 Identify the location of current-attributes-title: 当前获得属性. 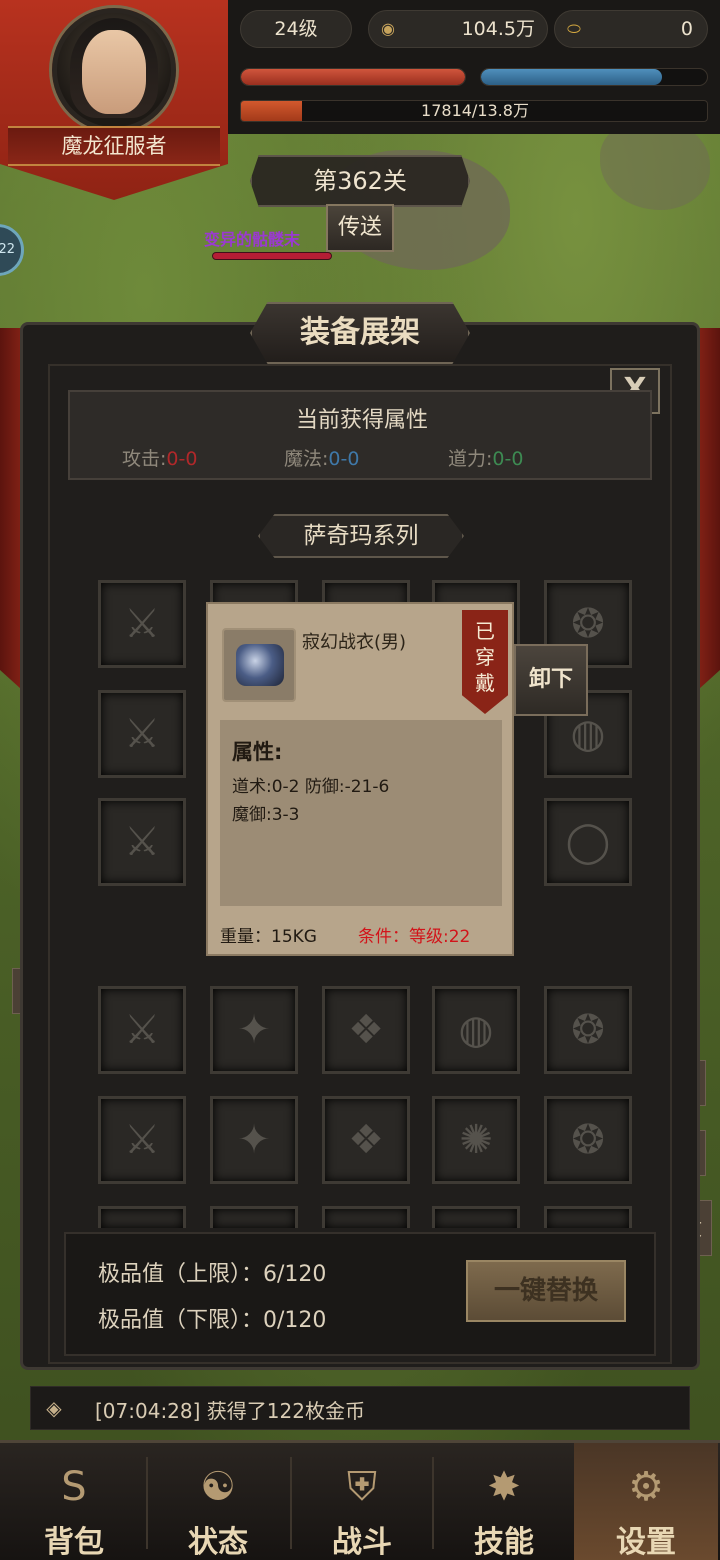
(361, 420).